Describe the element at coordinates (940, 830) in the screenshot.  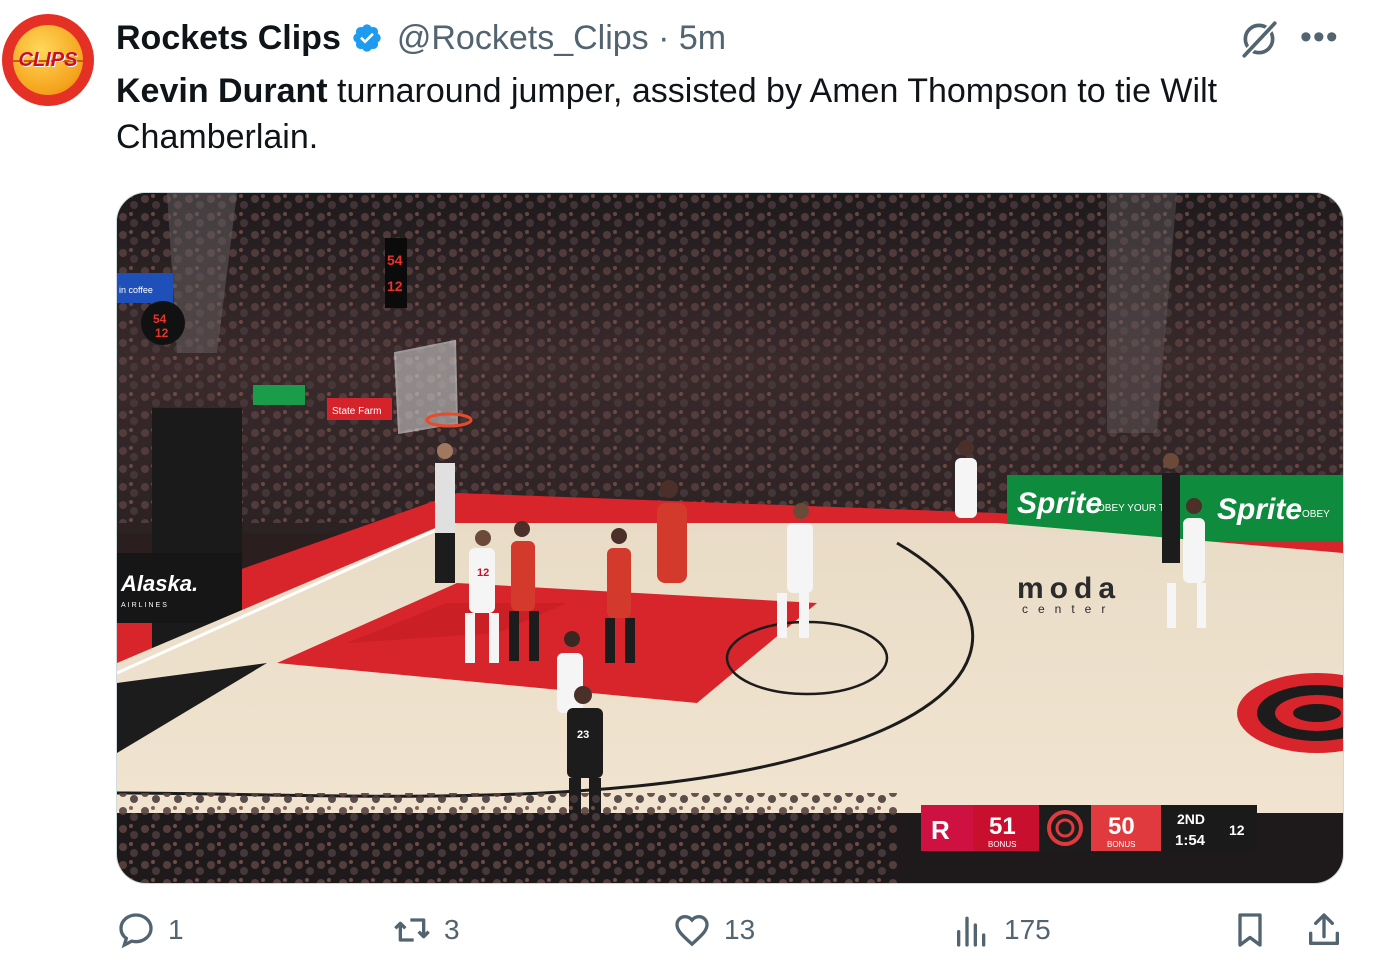
I see `svg-text: R` at that location.